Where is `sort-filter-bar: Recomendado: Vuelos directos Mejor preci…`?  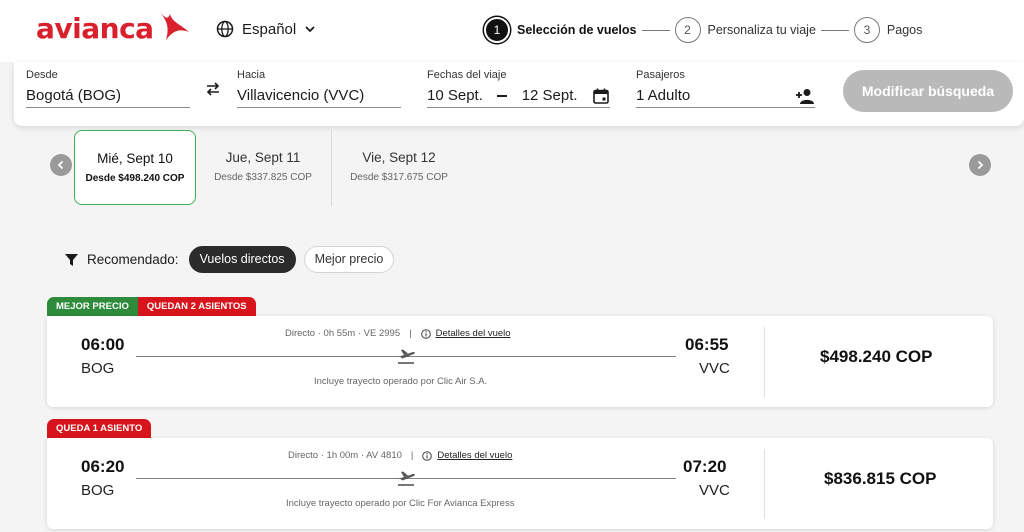
sort-filter-bar: Recomendado: Vuelos directos Mejor preci… is located at coordinates (229, 259).